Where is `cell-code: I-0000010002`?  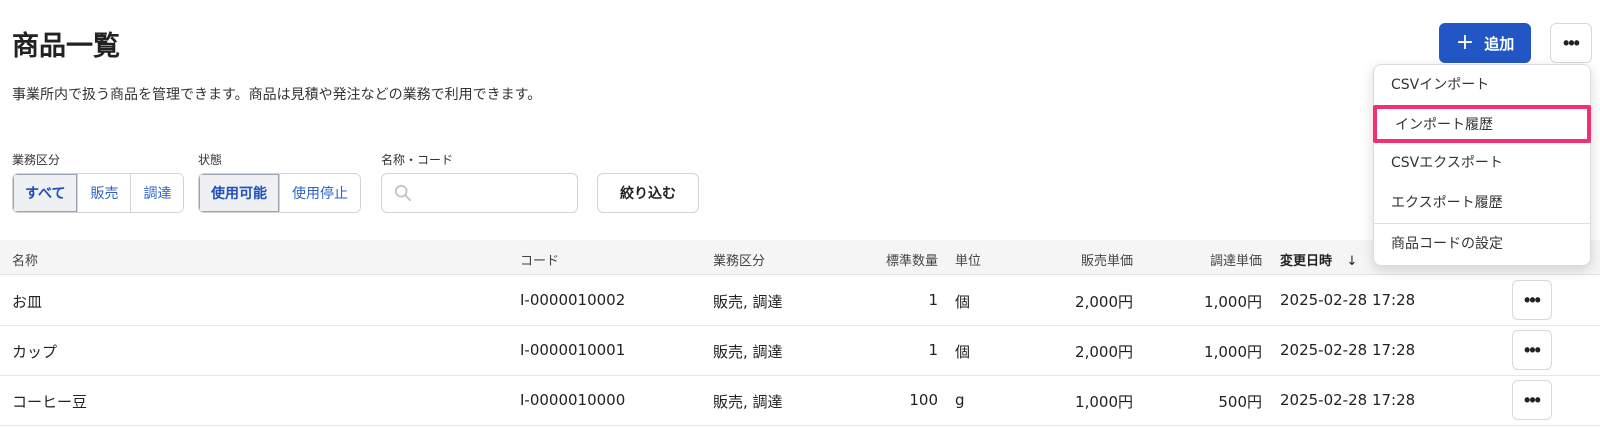
cell-code: I-0000010002 is located at coordinates (573, 300).